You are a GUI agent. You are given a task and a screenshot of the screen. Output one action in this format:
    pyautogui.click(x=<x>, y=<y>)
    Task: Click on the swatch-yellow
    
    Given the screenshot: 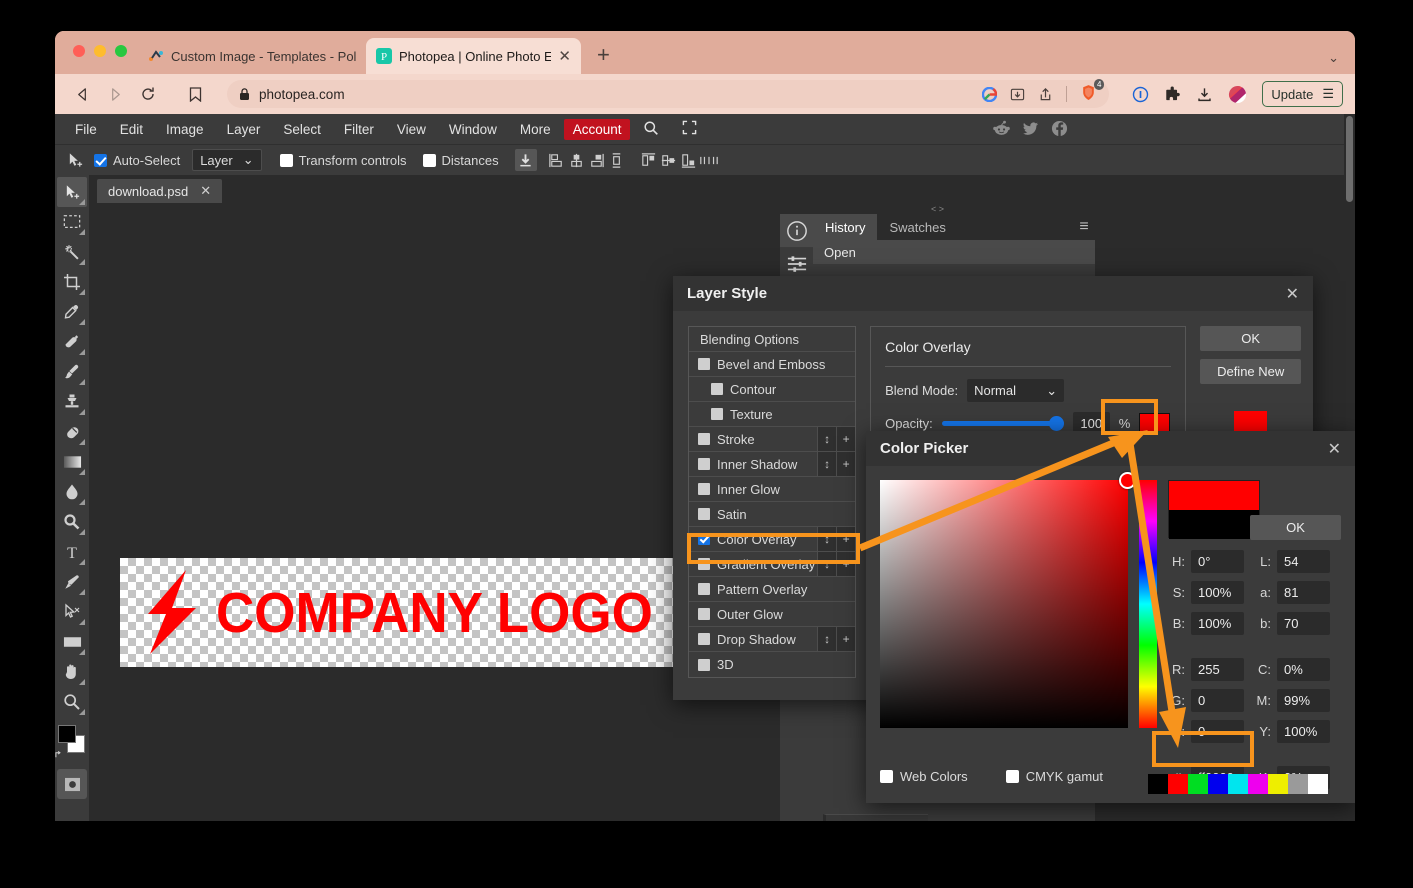 What is the action you would take?
    pyautogui.click(x=1278, y=784)
    